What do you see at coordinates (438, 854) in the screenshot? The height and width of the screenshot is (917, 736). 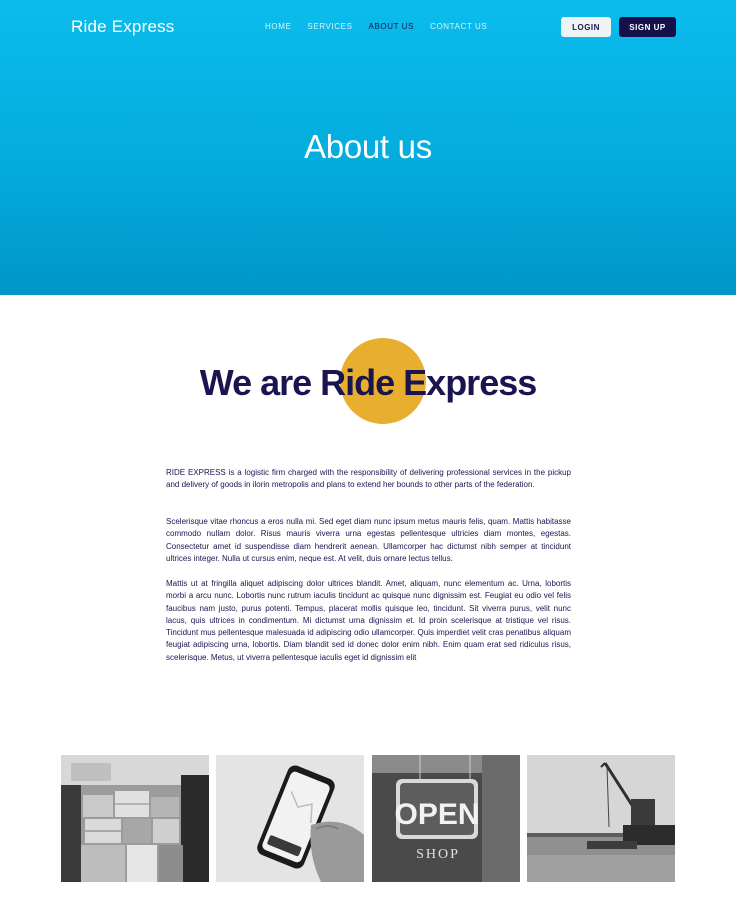 I see `shop-sign-text: SHOP` at bounding box center [438, 854].